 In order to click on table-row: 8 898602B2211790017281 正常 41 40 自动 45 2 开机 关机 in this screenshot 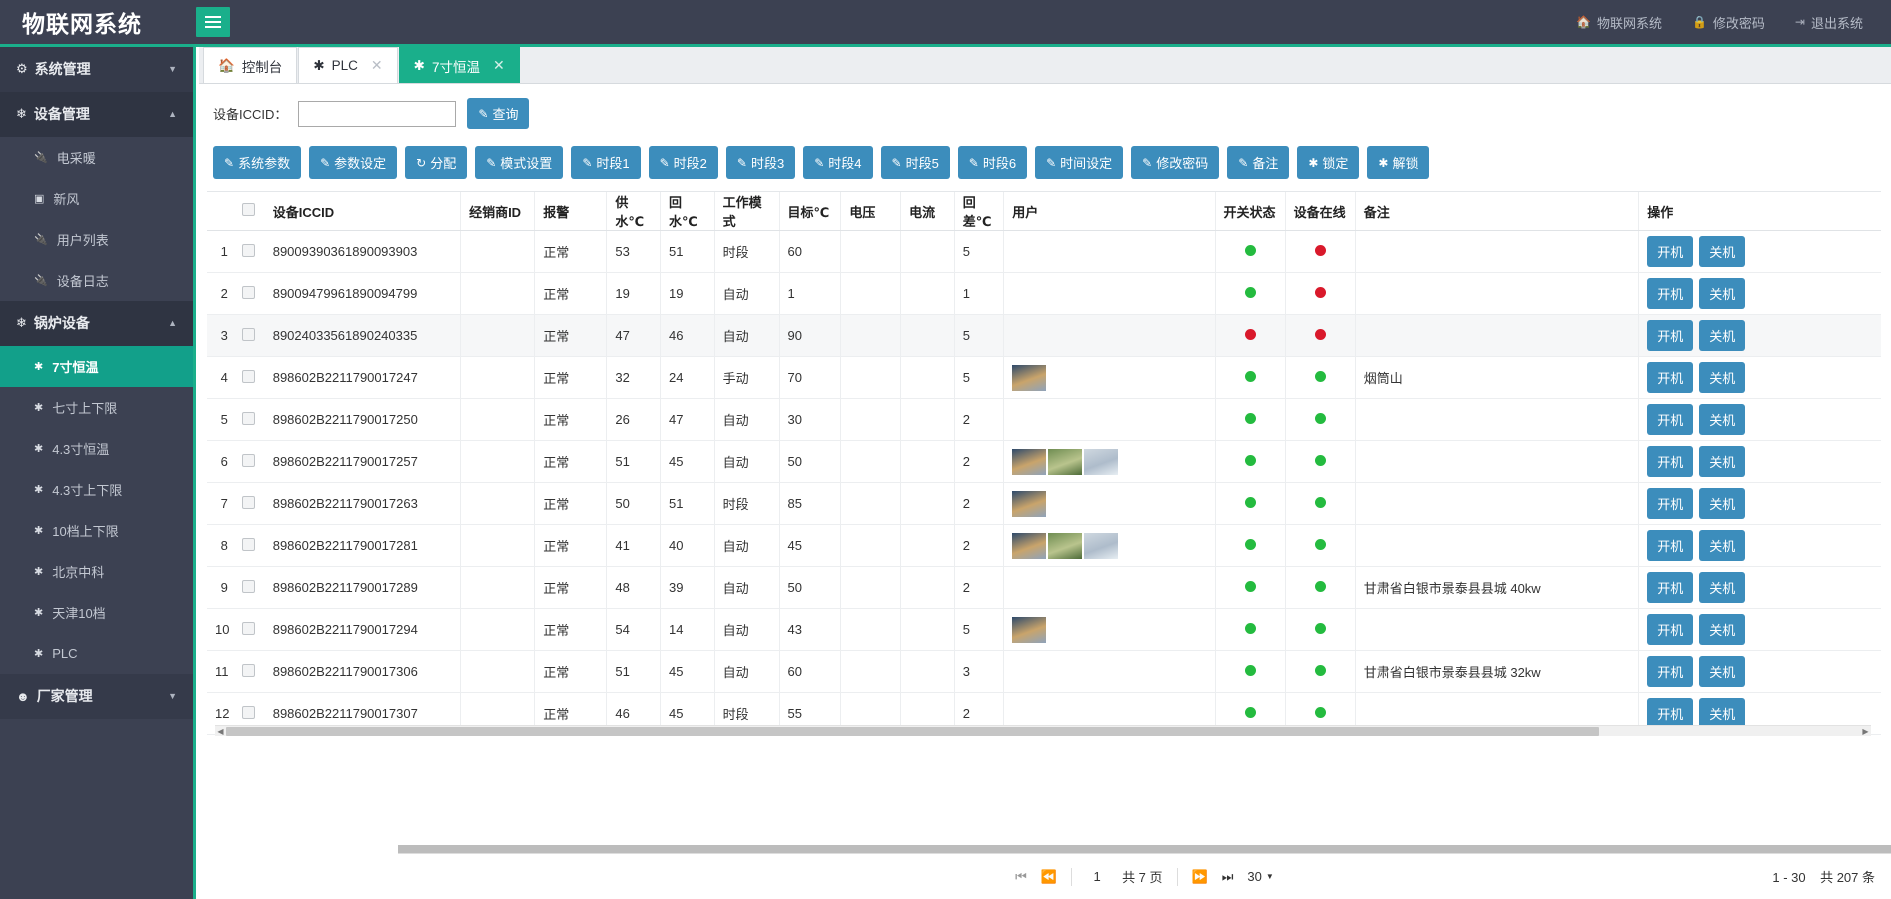, I will do `click(1044, 545)`.